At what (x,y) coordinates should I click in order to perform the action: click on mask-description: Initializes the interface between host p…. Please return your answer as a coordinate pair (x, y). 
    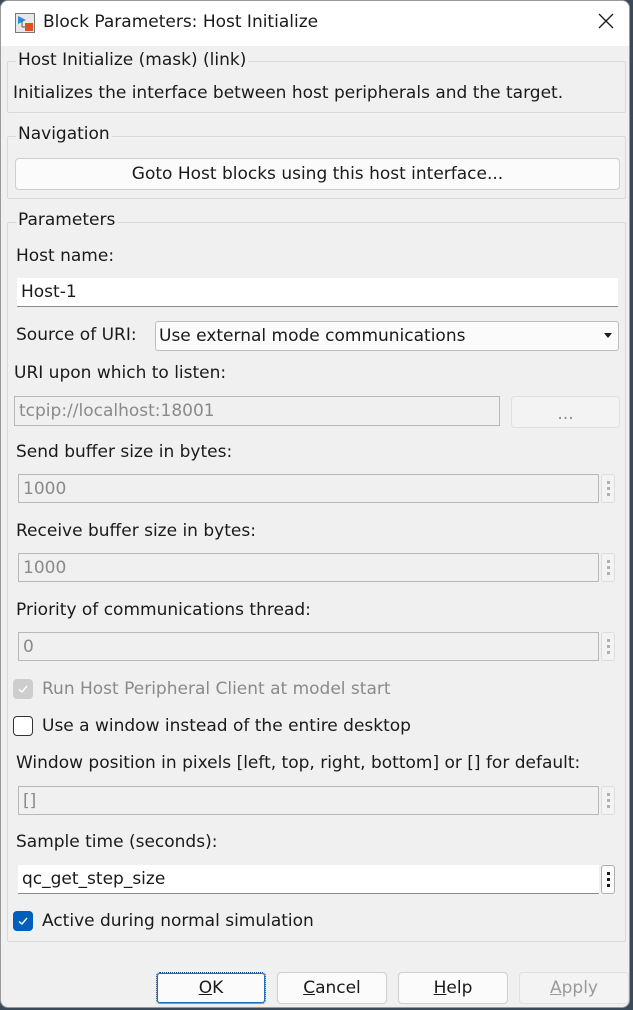
    Looking at the image, I should click on (288, 93).